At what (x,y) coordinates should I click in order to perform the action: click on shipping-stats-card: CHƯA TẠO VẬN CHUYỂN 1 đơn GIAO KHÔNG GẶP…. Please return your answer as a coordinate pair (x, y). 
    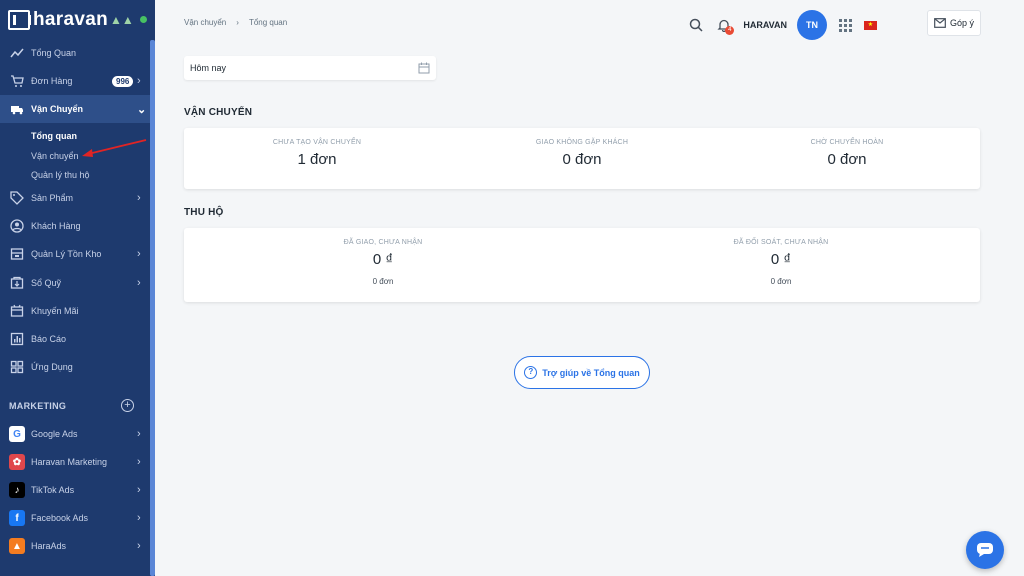
    Looking at the image, I should click on (582, 158).